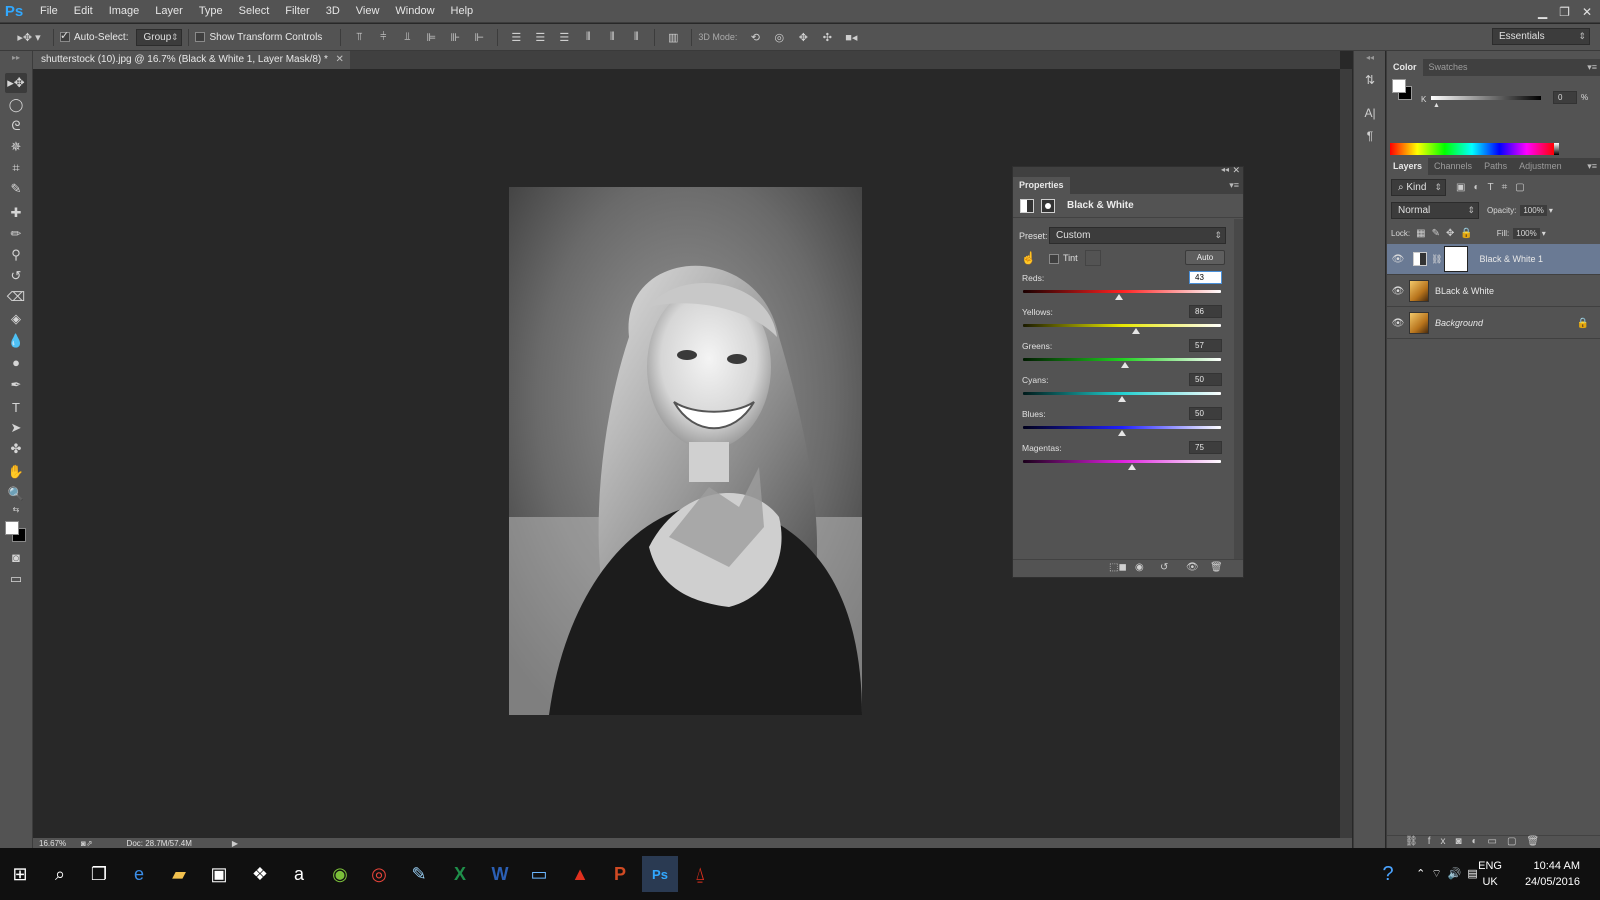 This screenshot has height=900, width=1600. What do you see at coordinates (16, 189) in the screenshot?
I see `eyedropper-tool-icon: ✎` at bounding box center [16, 189].